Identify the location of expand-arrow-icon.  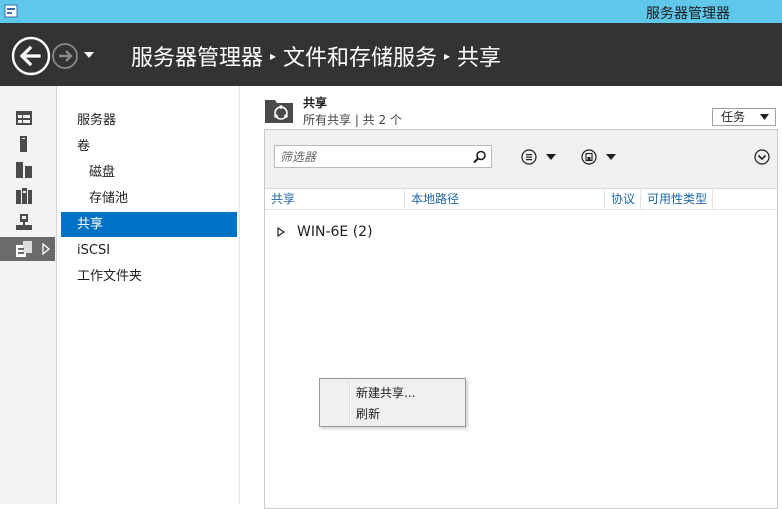
(46, 249).